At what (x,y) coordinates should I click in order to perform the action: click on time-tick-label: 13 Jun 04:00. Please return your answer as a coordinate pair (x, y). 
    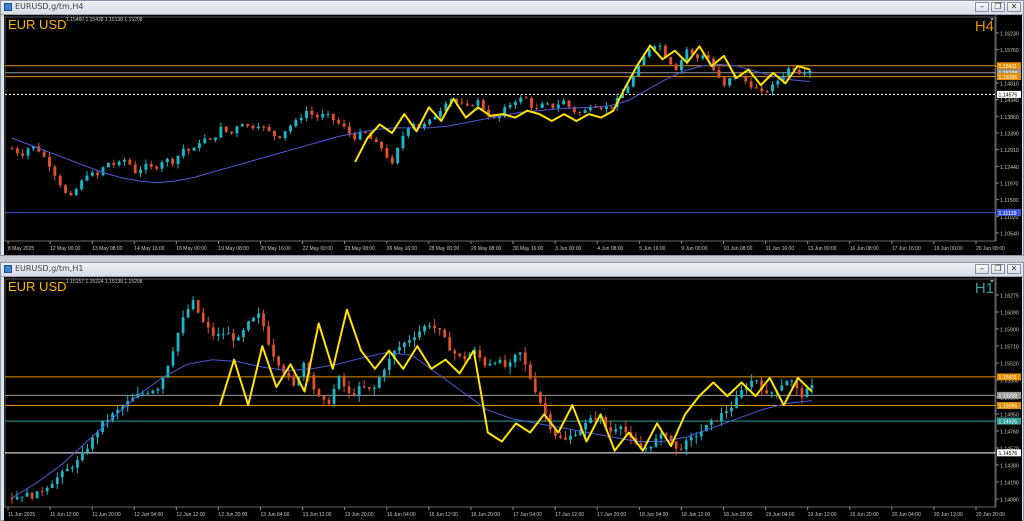
    Looking at the image, I should click on (275, 515).